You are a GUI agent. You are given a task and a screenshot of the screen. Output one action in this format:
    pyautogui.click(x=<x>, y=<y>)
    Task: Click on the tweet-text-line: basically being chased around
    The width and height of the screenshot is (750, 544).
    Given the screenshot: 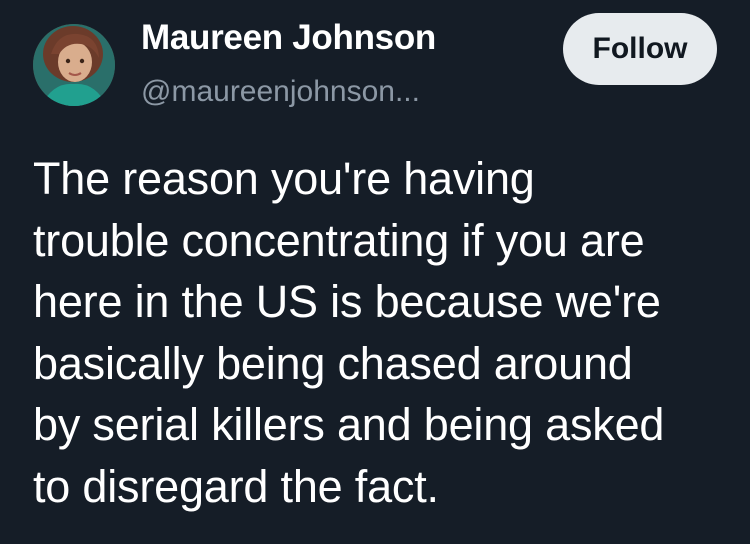 What is the action you would take?
    pyautogui.click(x=333, y=363)
    